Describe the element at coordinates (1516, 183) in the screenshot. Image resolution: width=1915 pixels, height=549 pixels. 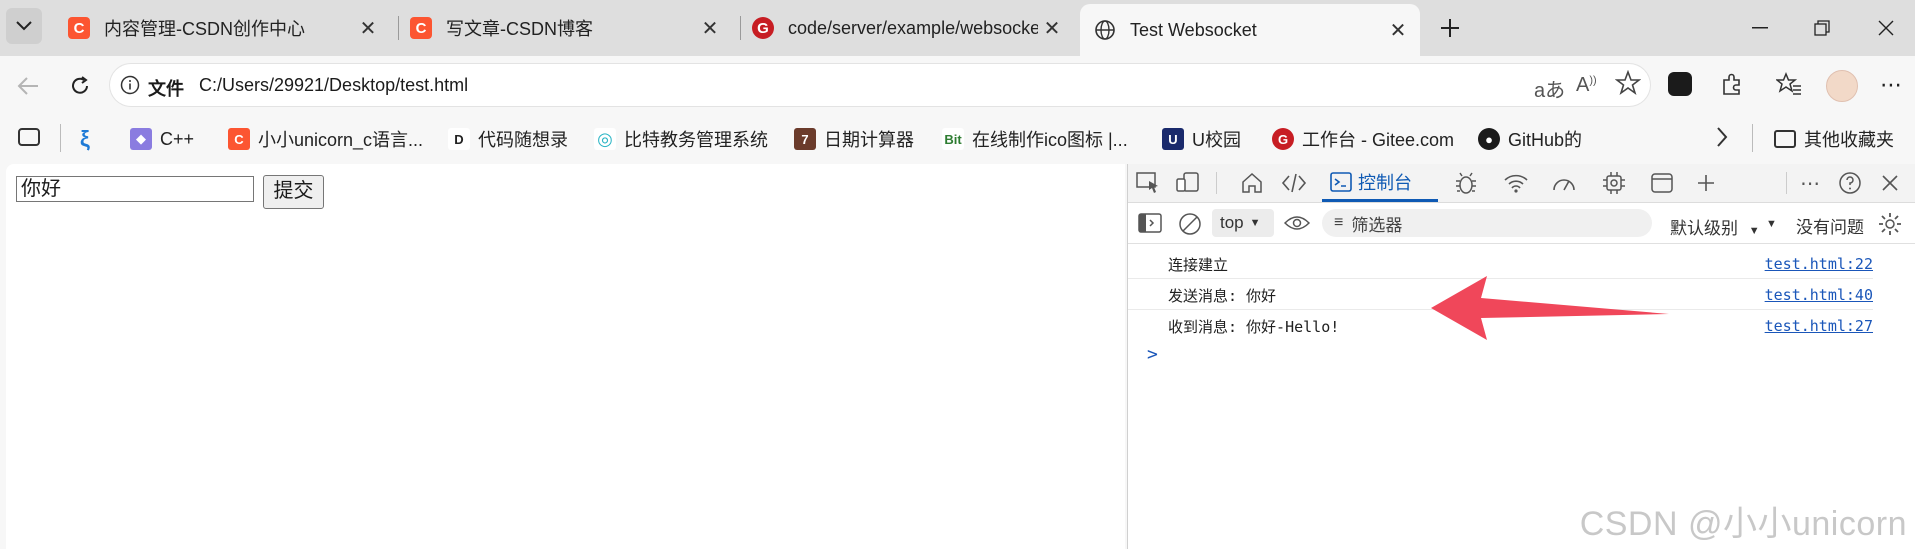
I see `network-wifi-icon` at that location.